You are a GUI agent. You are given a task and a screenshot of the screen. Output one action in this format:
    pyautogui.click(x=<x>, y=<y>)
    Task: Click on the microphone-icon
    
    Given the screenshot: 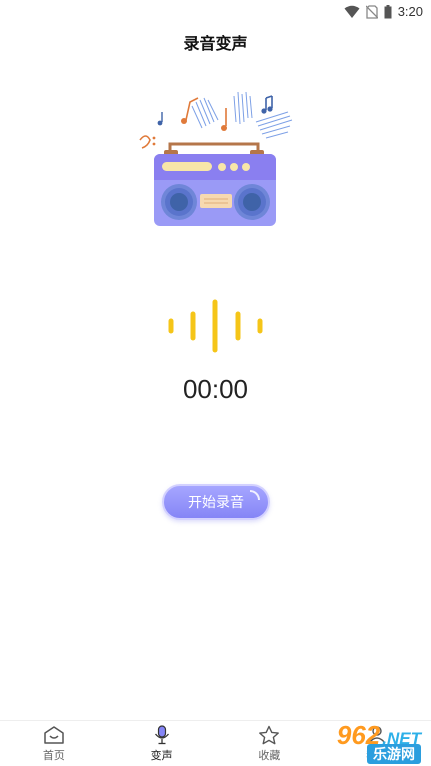 What is the action you would take?
    pyautogui.click(x=161, y=735)
    